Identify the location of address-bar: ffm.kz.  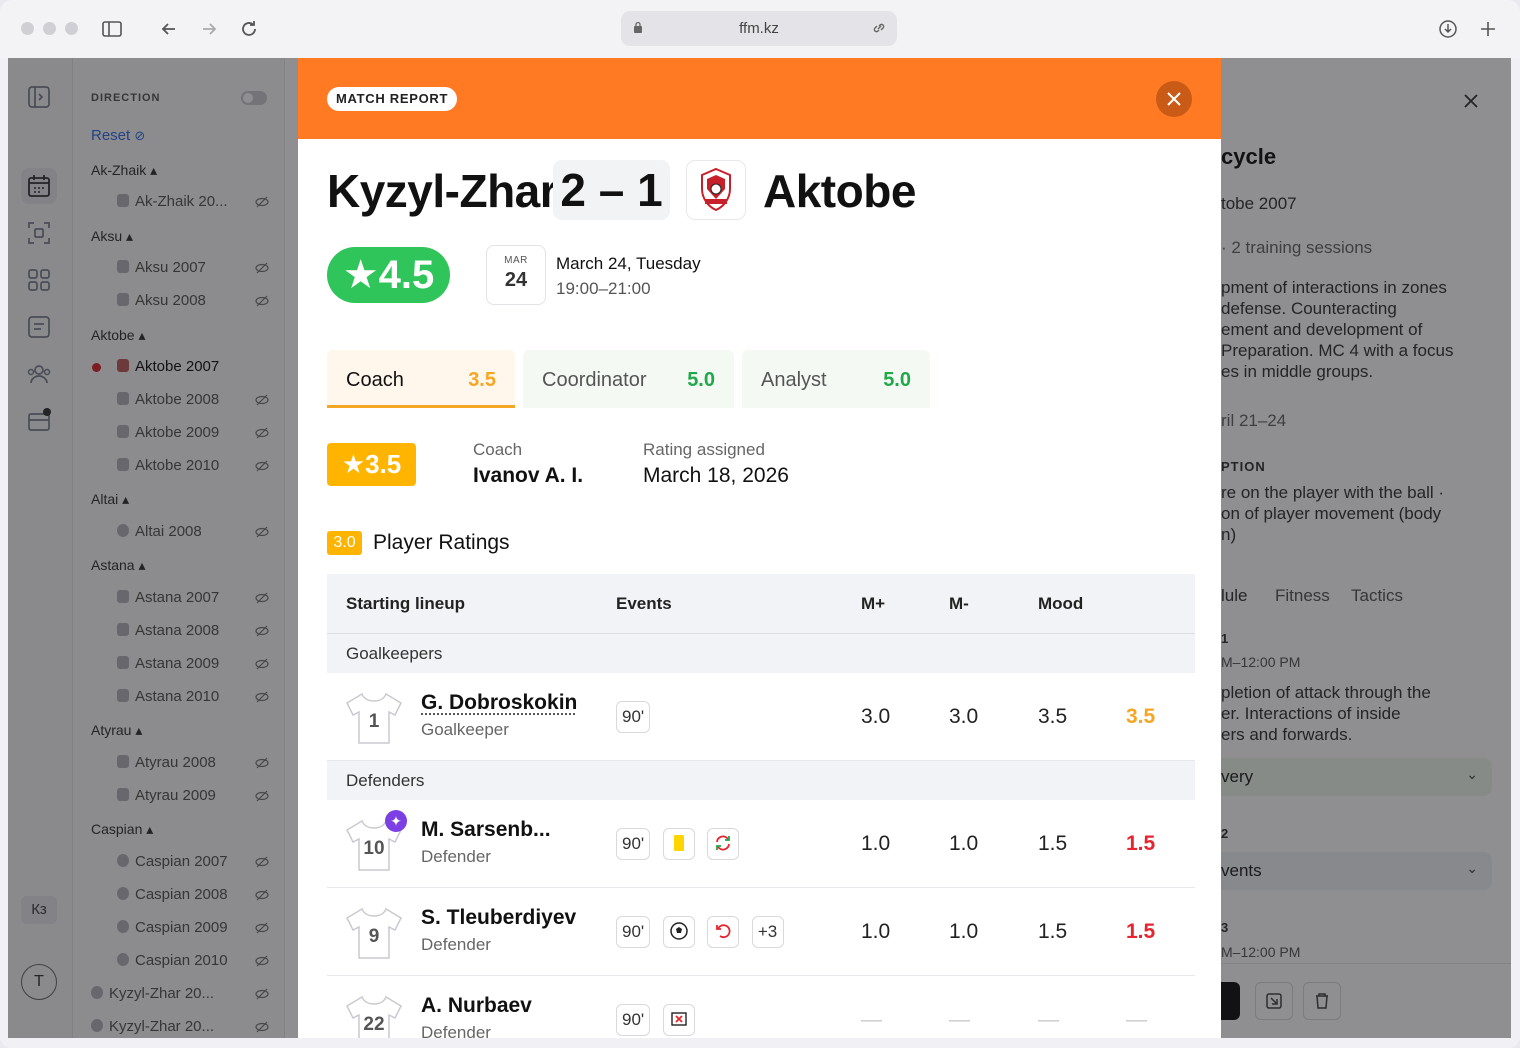
(759, 28).